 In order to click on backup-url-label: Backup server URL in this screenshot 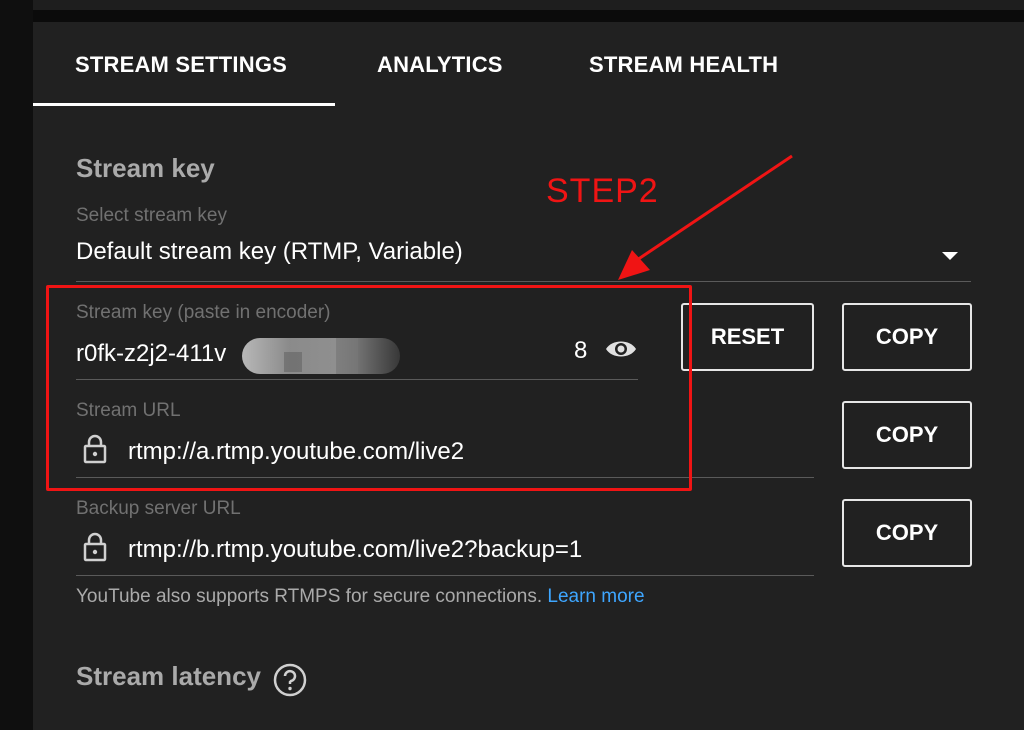, I will do `click(158, 508)`.